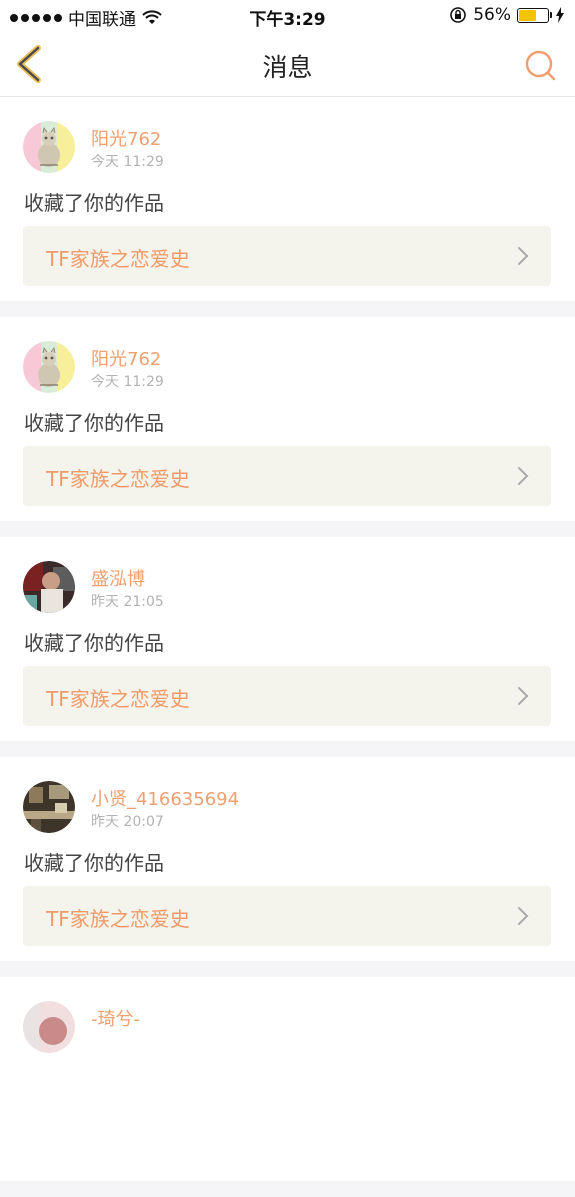  Describe the element at coordinates (165, 798) in the screenshot. I see `username: 小贤_416635694` at that location.